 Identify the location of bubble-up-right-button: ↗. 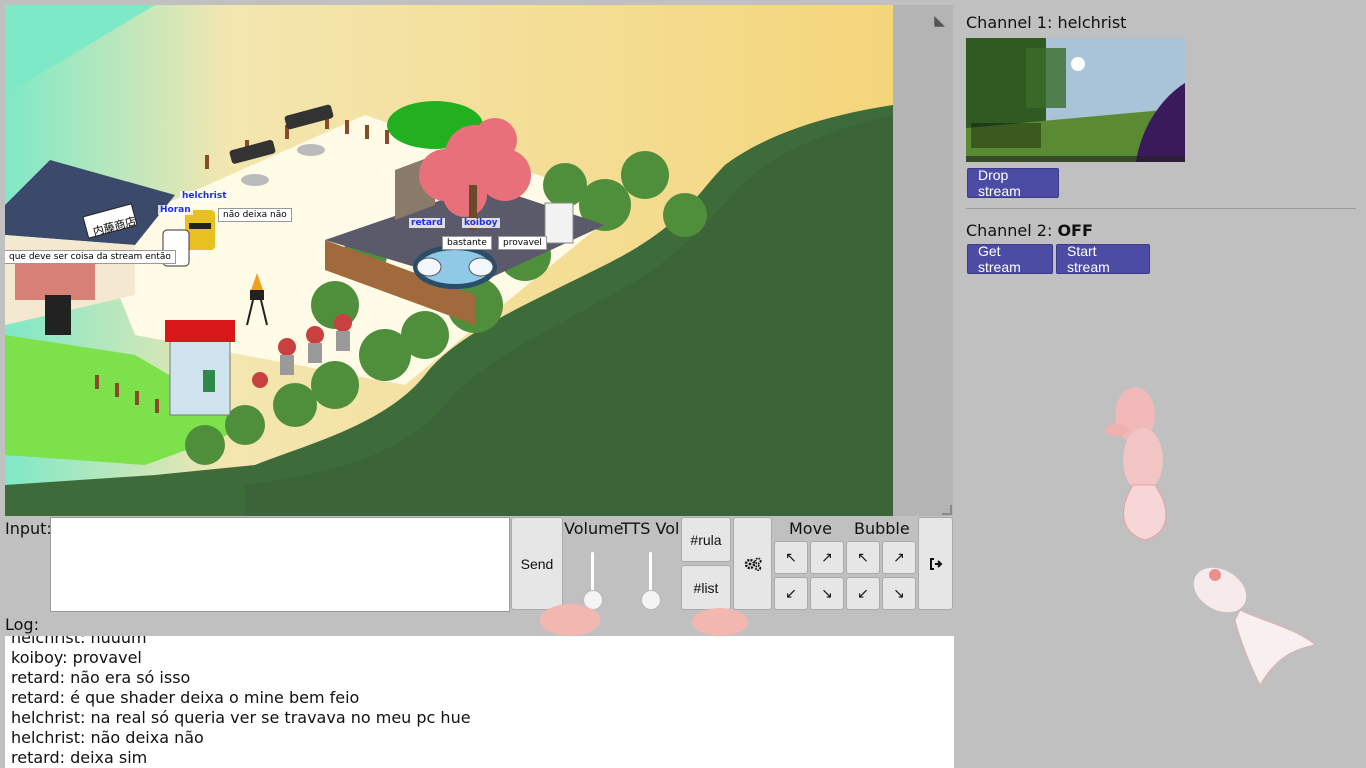
(899, 557).